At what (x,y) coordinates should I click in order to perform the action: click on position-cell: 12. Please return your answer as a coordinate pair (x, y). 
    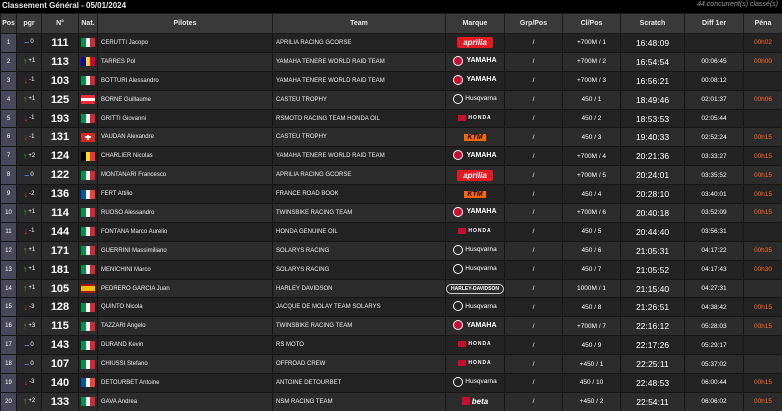
    Looking at the image, I should click on (8, 250).